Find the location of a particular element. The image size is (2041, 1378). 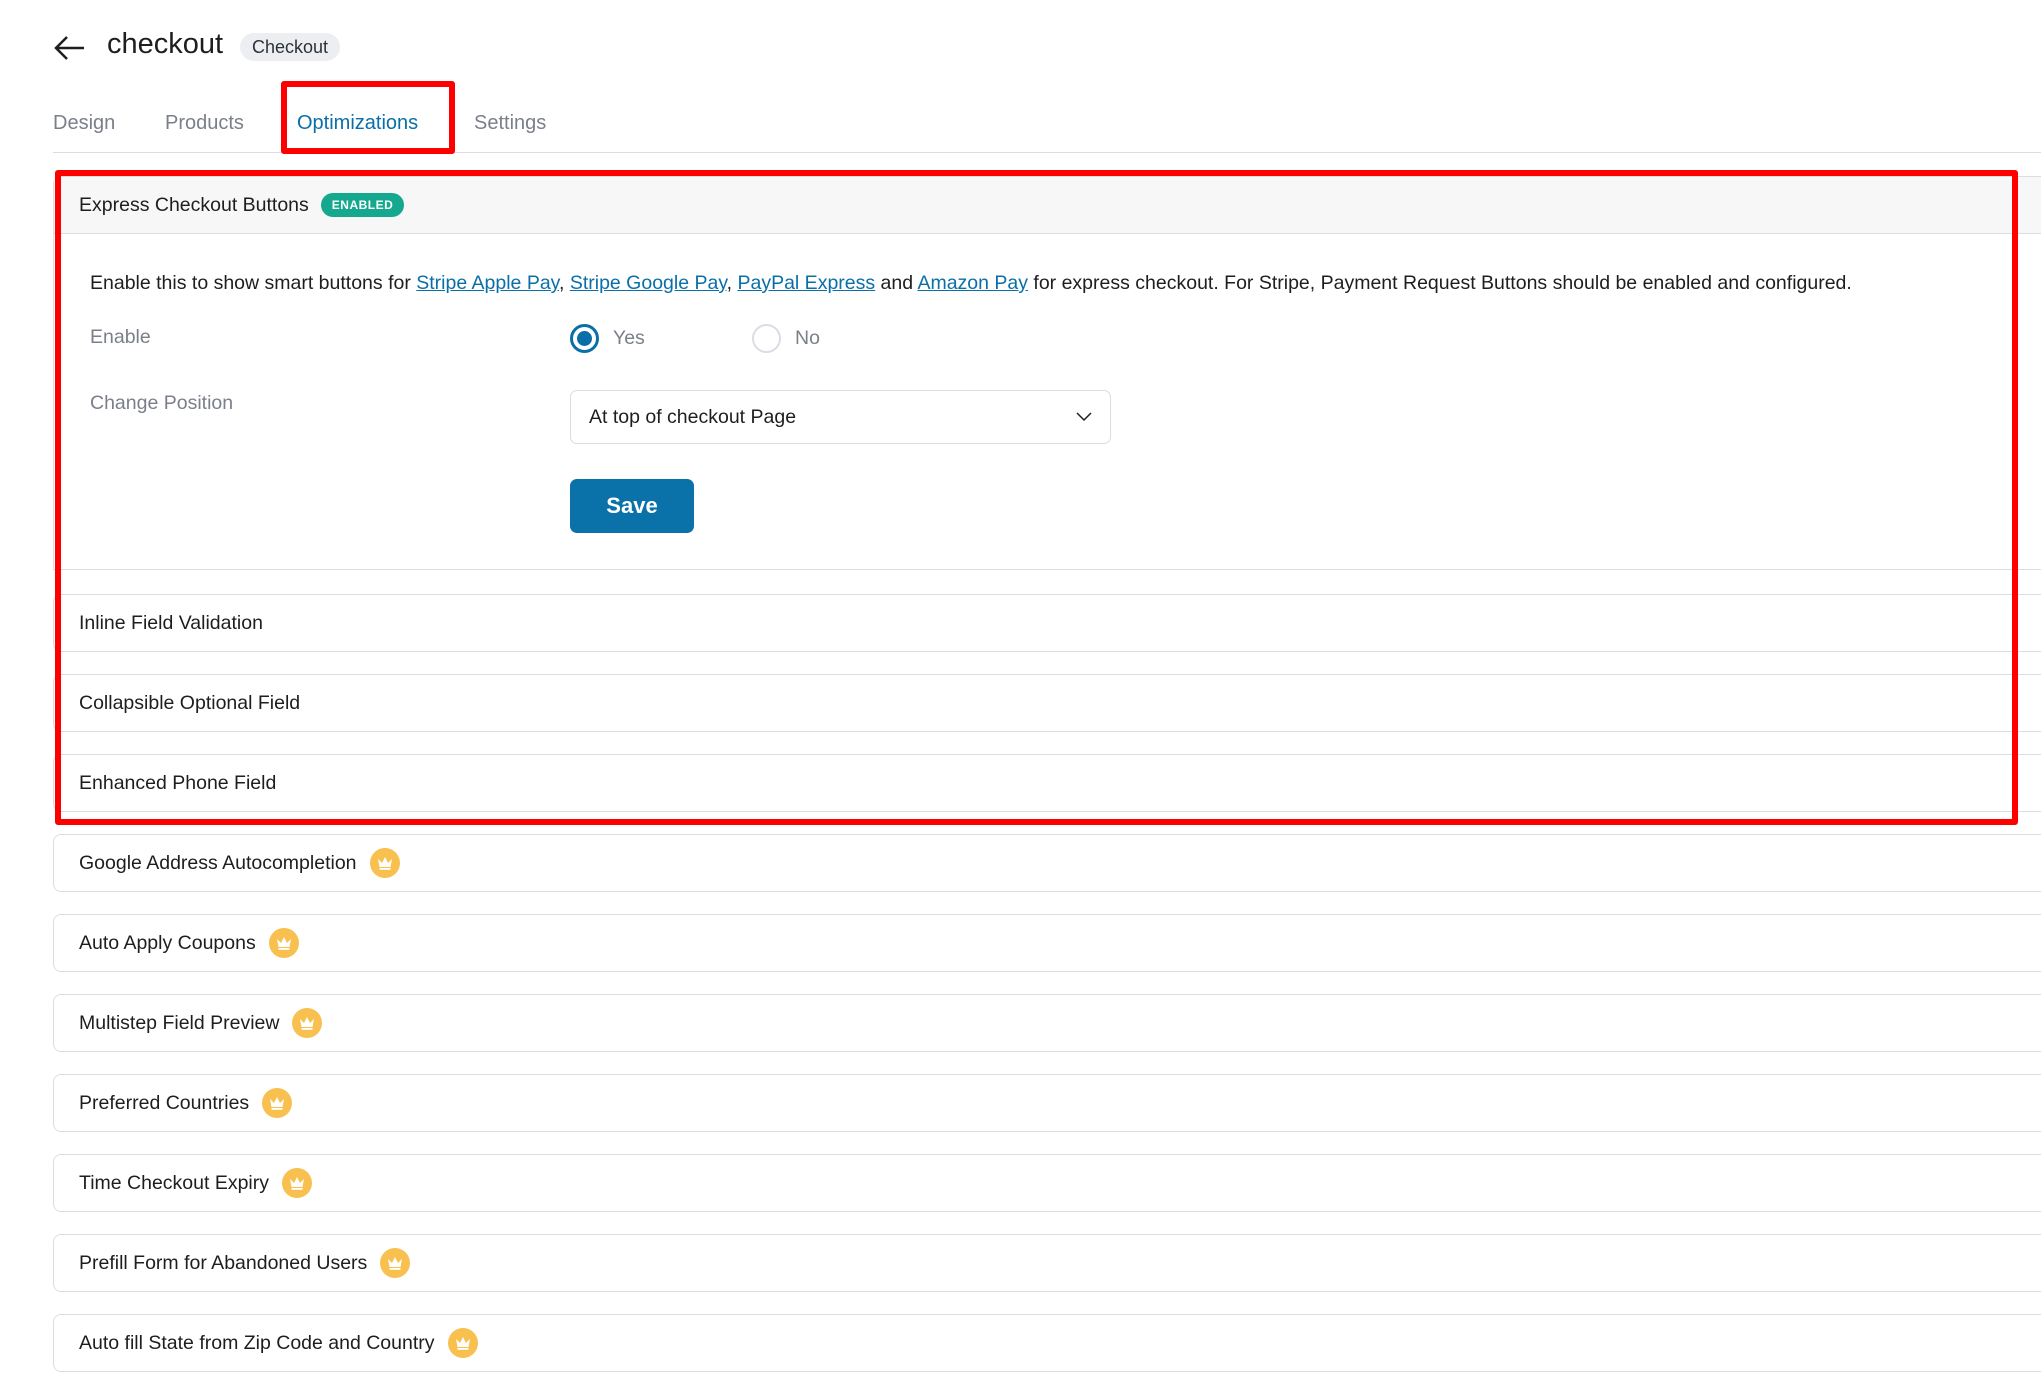

section-header: Time Checkout Expiry is located at coordinates (1047, 1183).